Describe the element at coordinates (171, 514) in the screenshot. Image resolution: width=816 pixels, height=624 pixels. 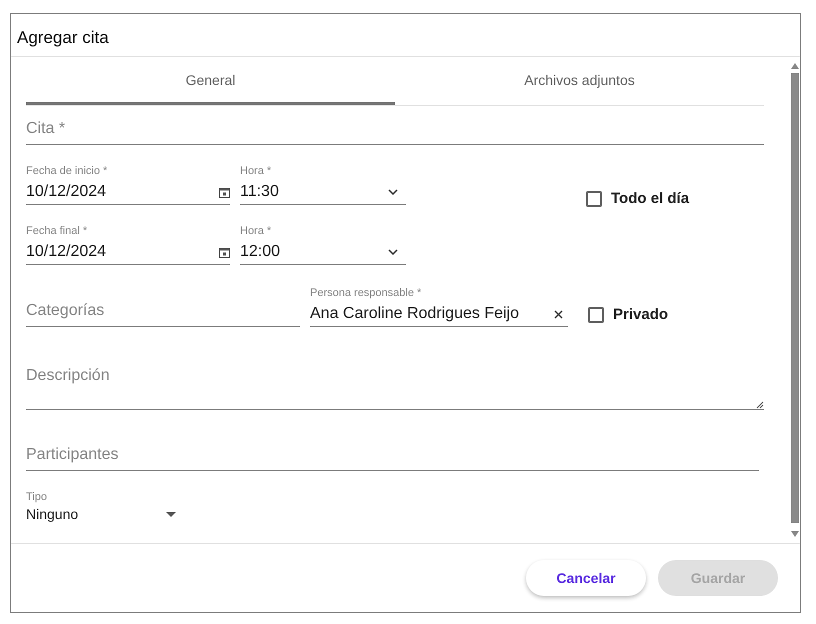
I see `dropdown-arrow-icon` at that location.